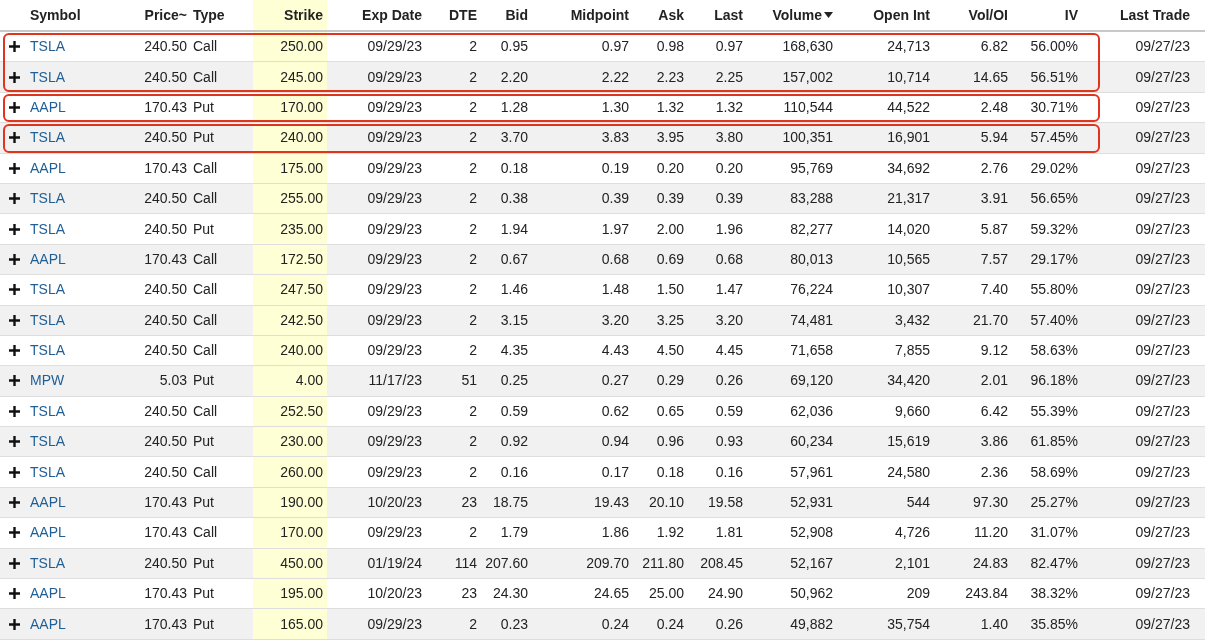  What do you see at coordinates (988, 15) in the screenshot?
I see `column-header: Vol/OI` at bounding box center [988, 15].